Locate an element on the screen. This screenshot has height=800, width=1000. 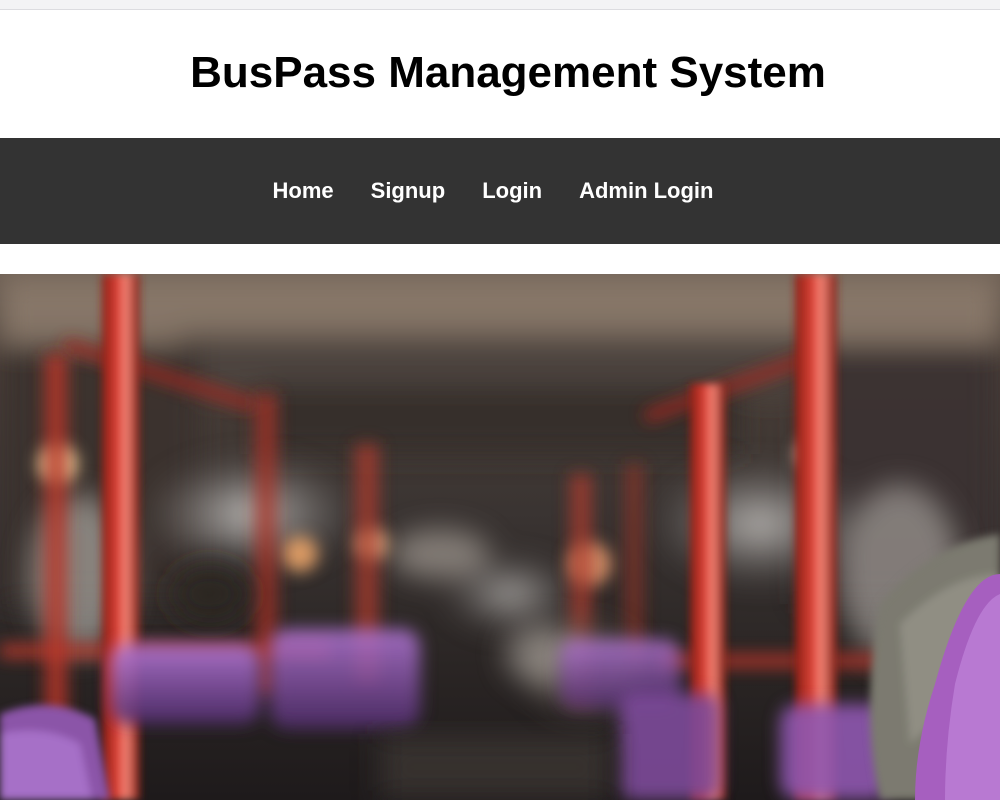
nav-link-admin-login: Admin Login is located at coordinates (646, 190).